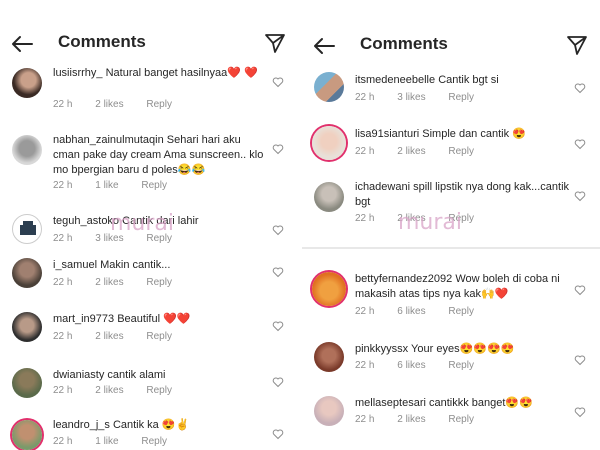 The width and height of the screenshot is (600, 450). What do you see at coordinates (404, 43) in the screenshot?
I see `page-title: Comments` at bounding box center [404, 43].